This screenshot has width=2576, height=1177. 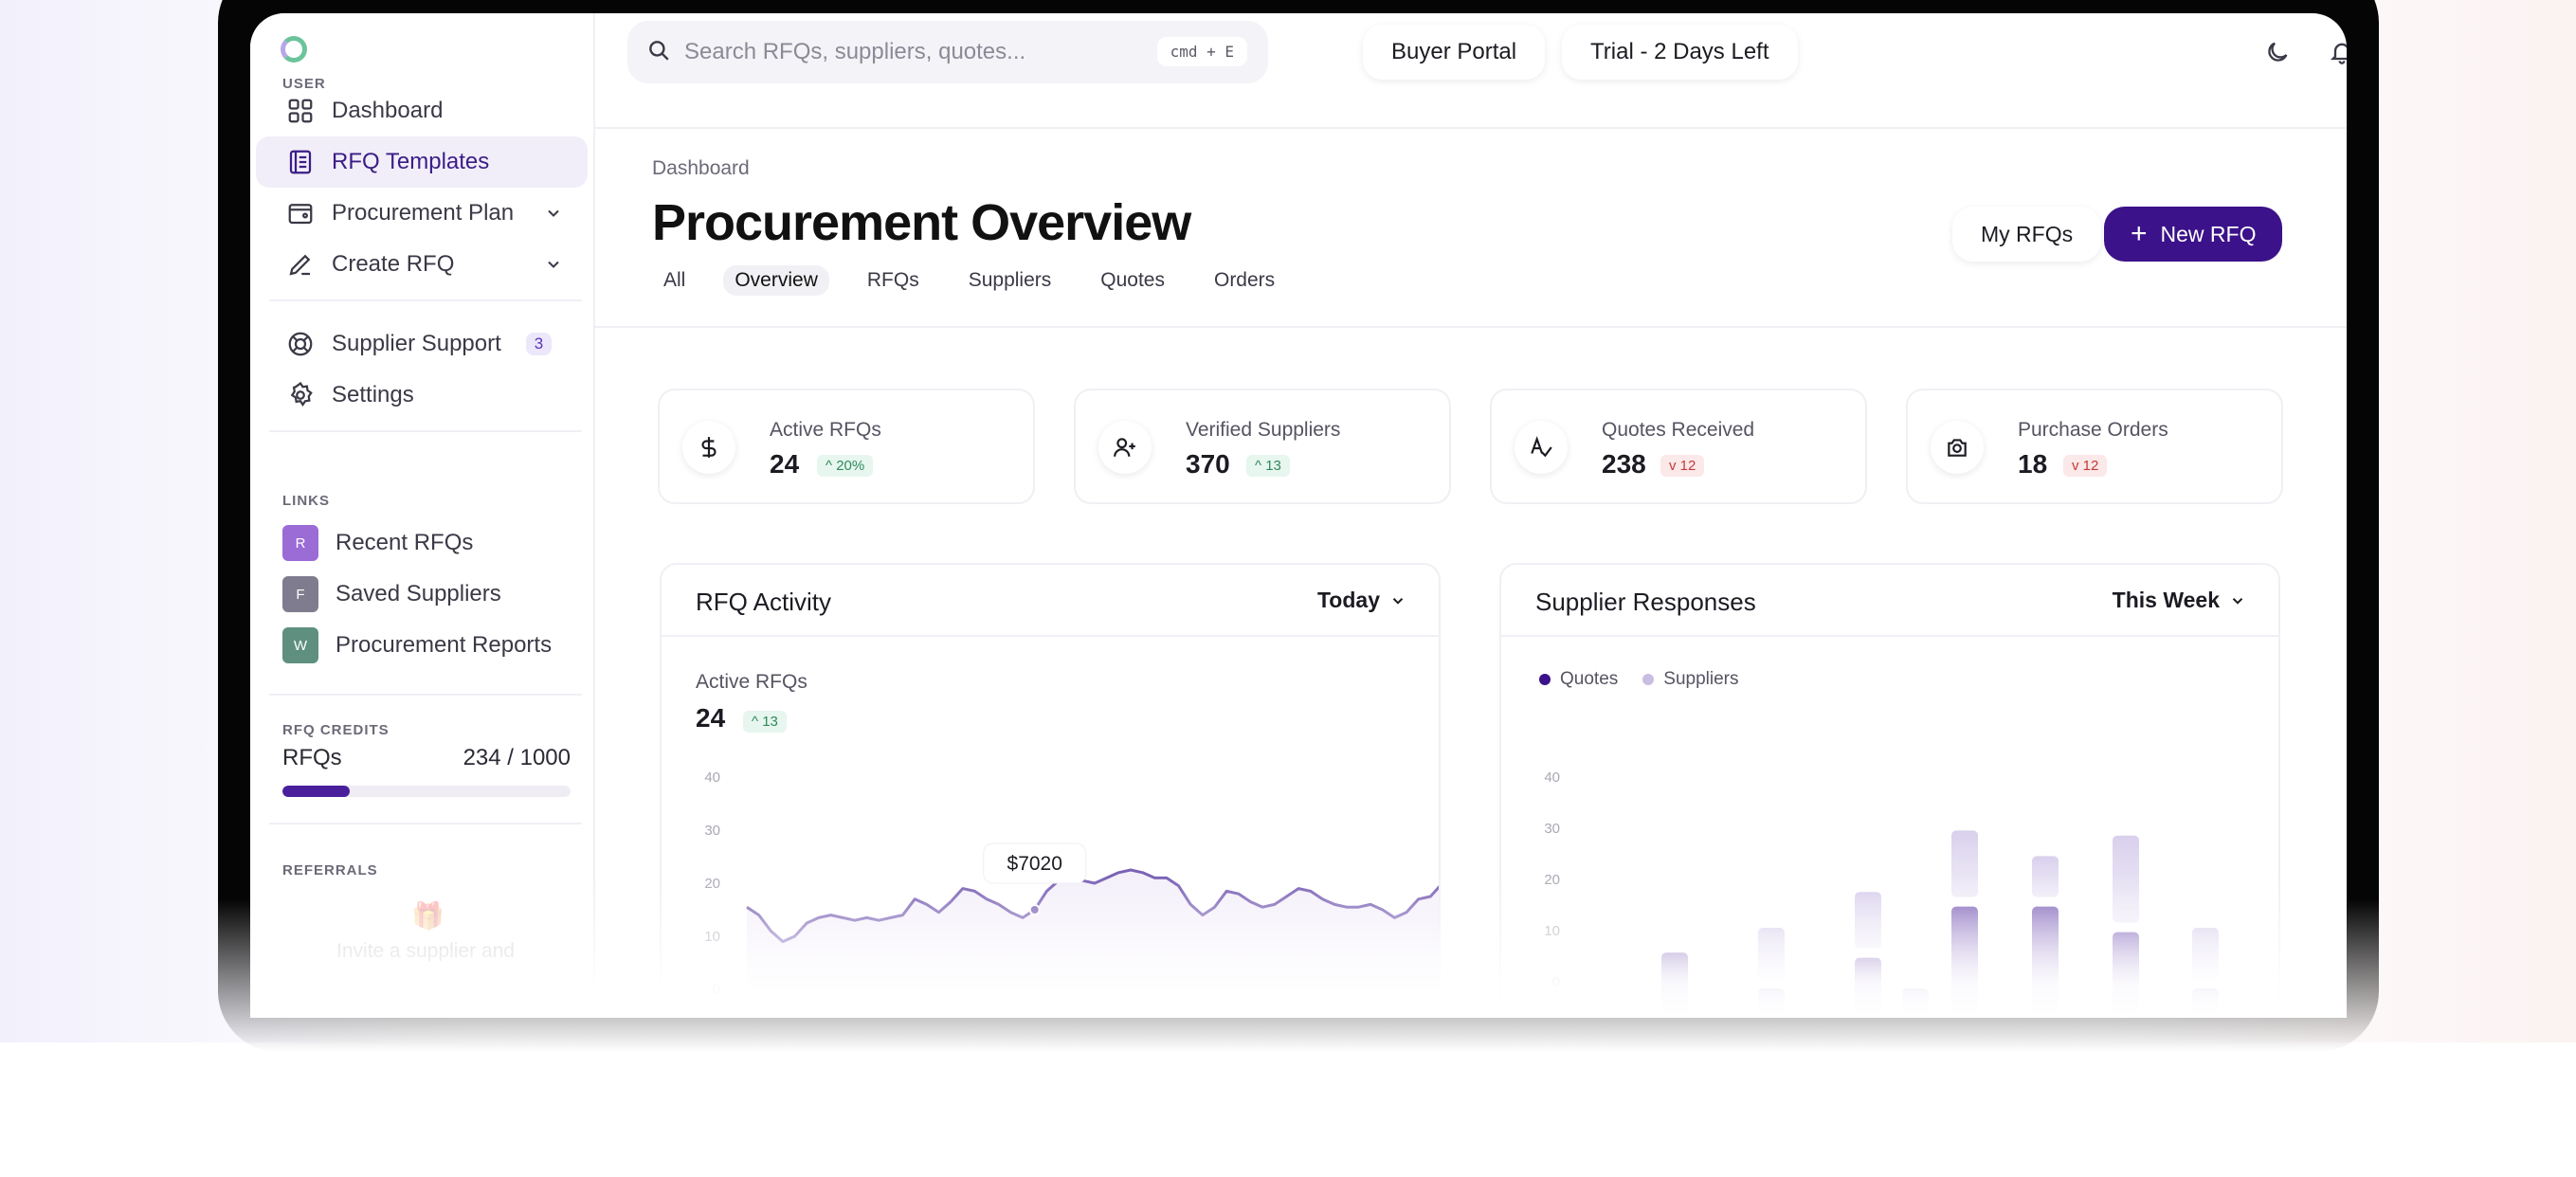 I want to click on section-label-links: LINKS, so click(x=306, y=501).